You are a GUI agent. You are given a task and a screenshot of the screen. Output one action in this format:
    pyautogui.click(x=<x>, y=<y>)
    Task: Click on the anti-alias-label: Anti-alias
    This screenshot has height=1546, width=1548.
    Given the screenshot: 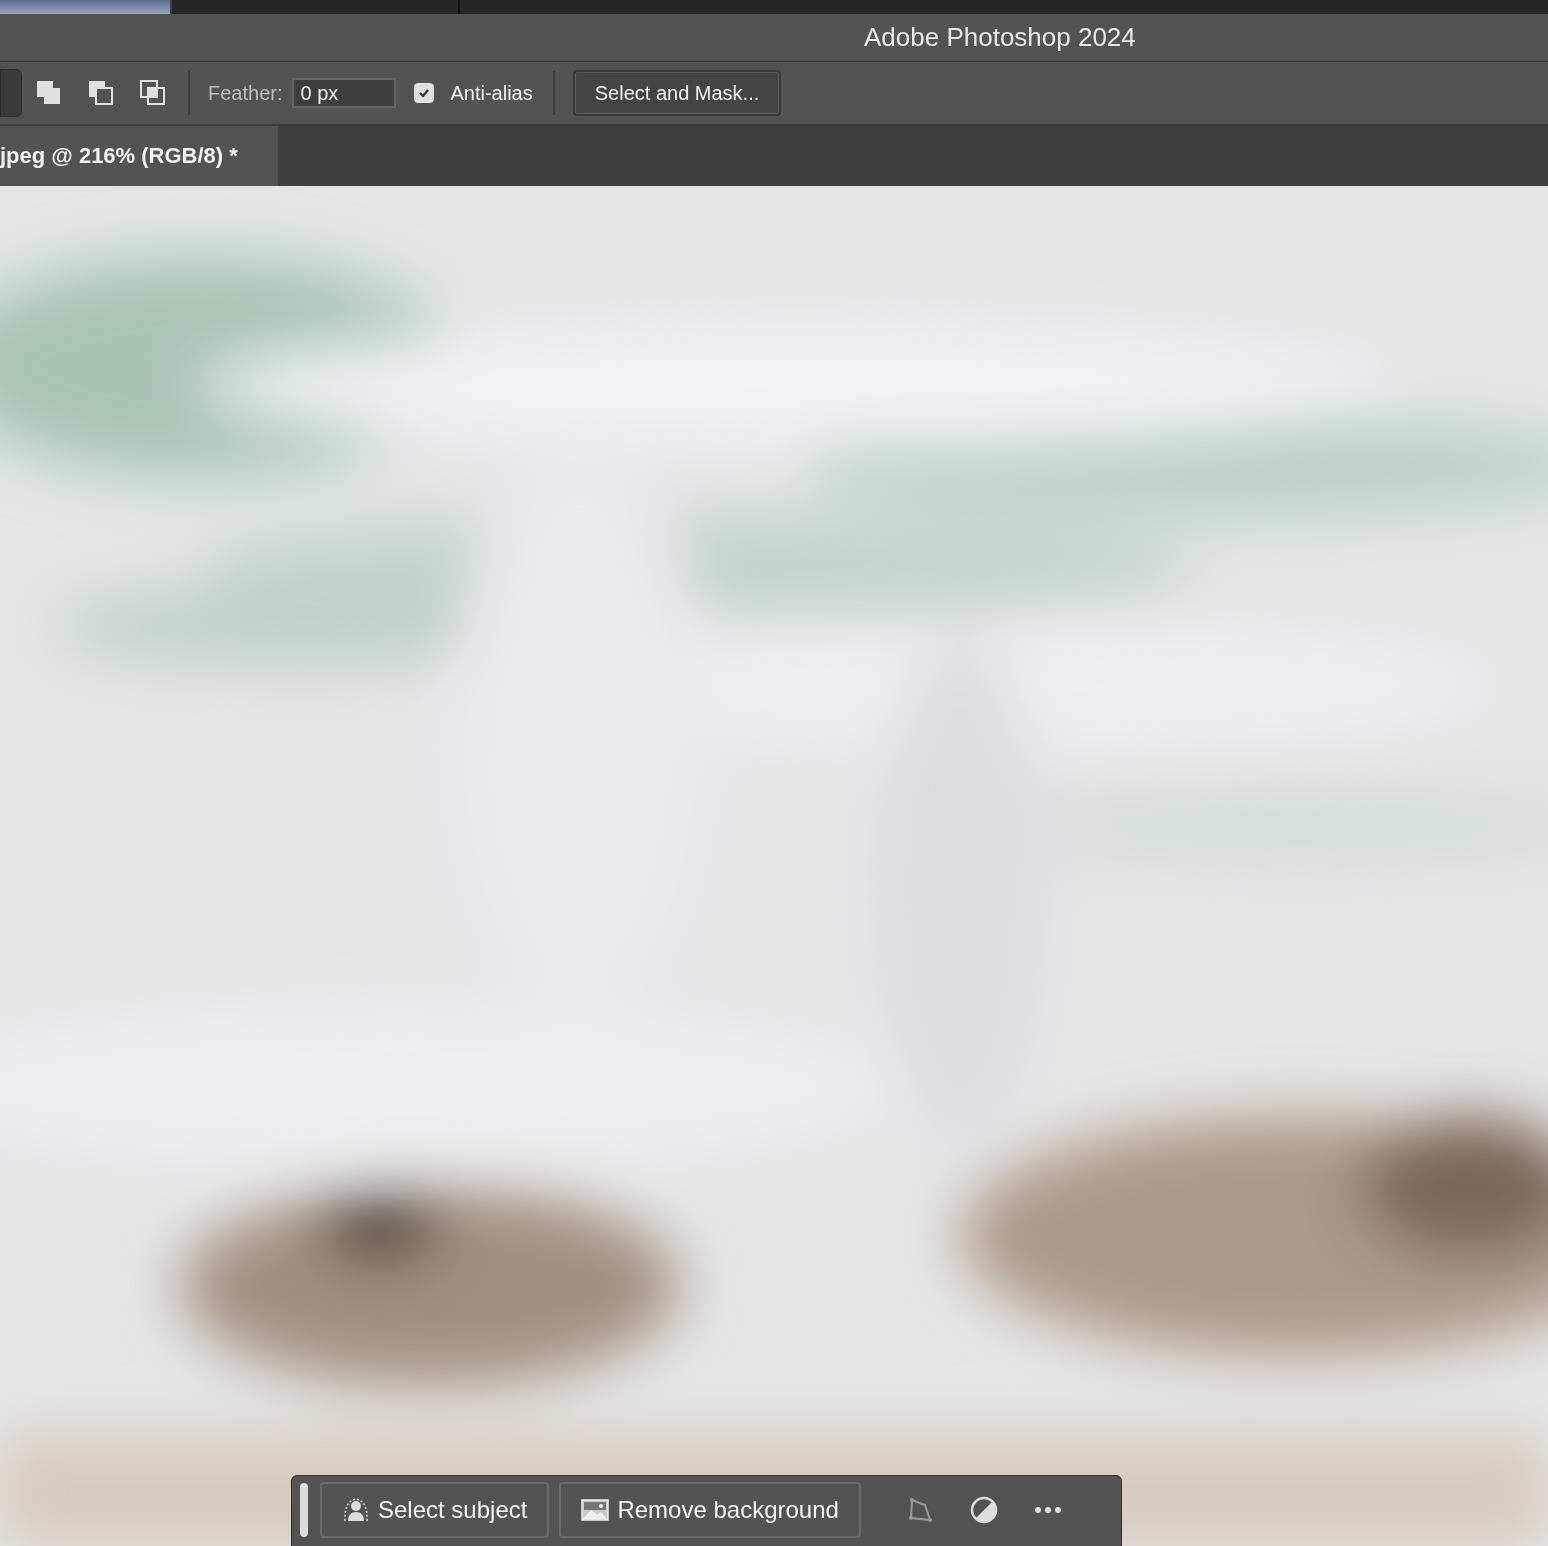 What is the action you would take?
    pyautogui.click(x=491, y=93)
    